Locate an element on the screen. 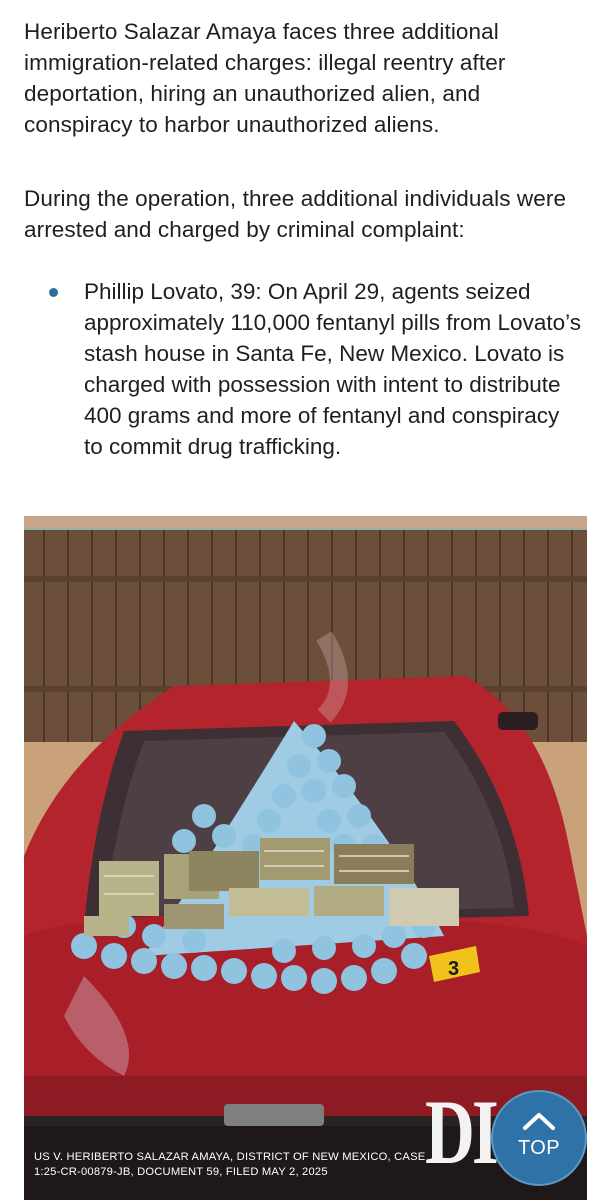  back-to-top-label: TOP is located at coordinates (539, 1147).